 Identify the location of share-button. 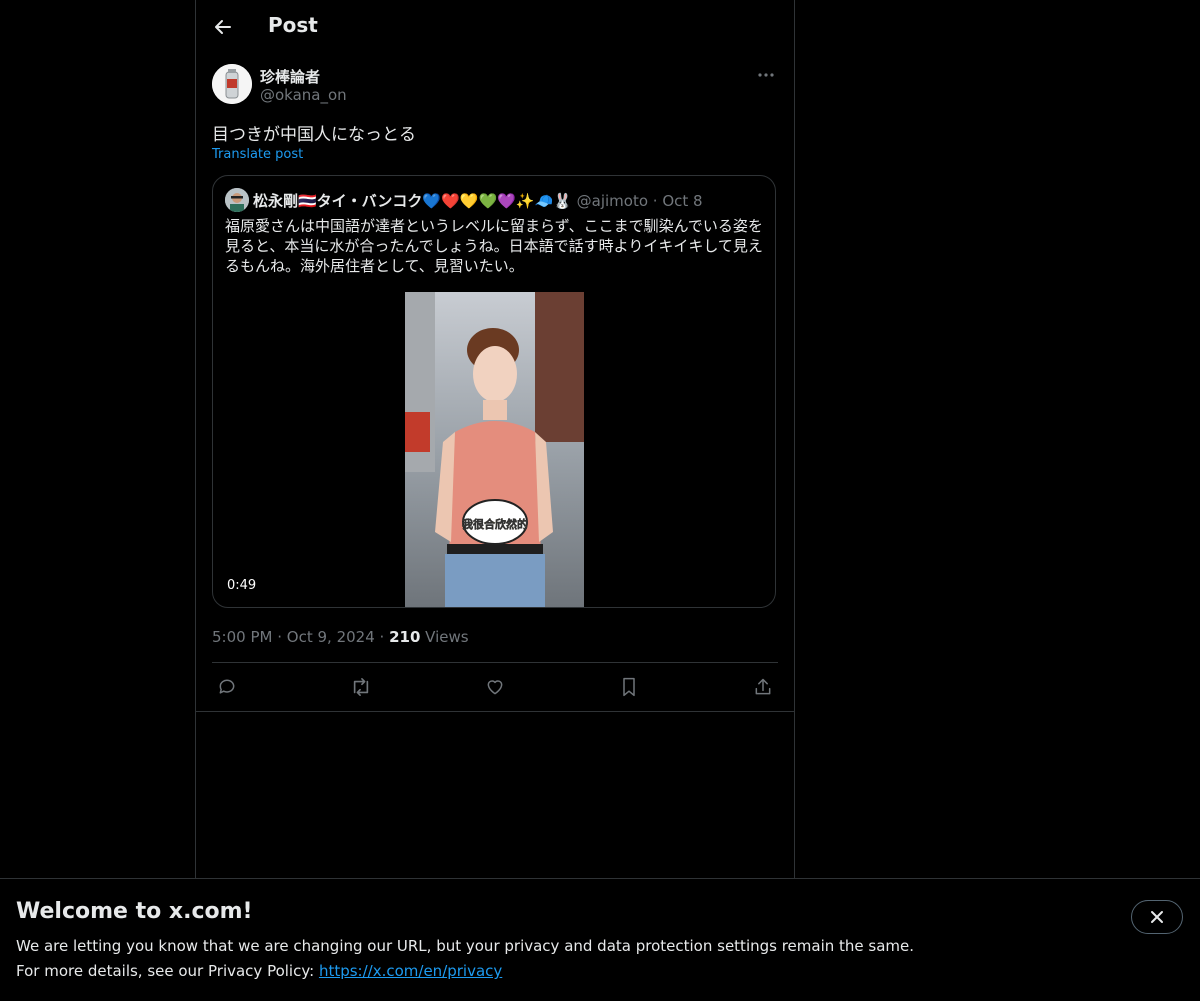
(763, 687).